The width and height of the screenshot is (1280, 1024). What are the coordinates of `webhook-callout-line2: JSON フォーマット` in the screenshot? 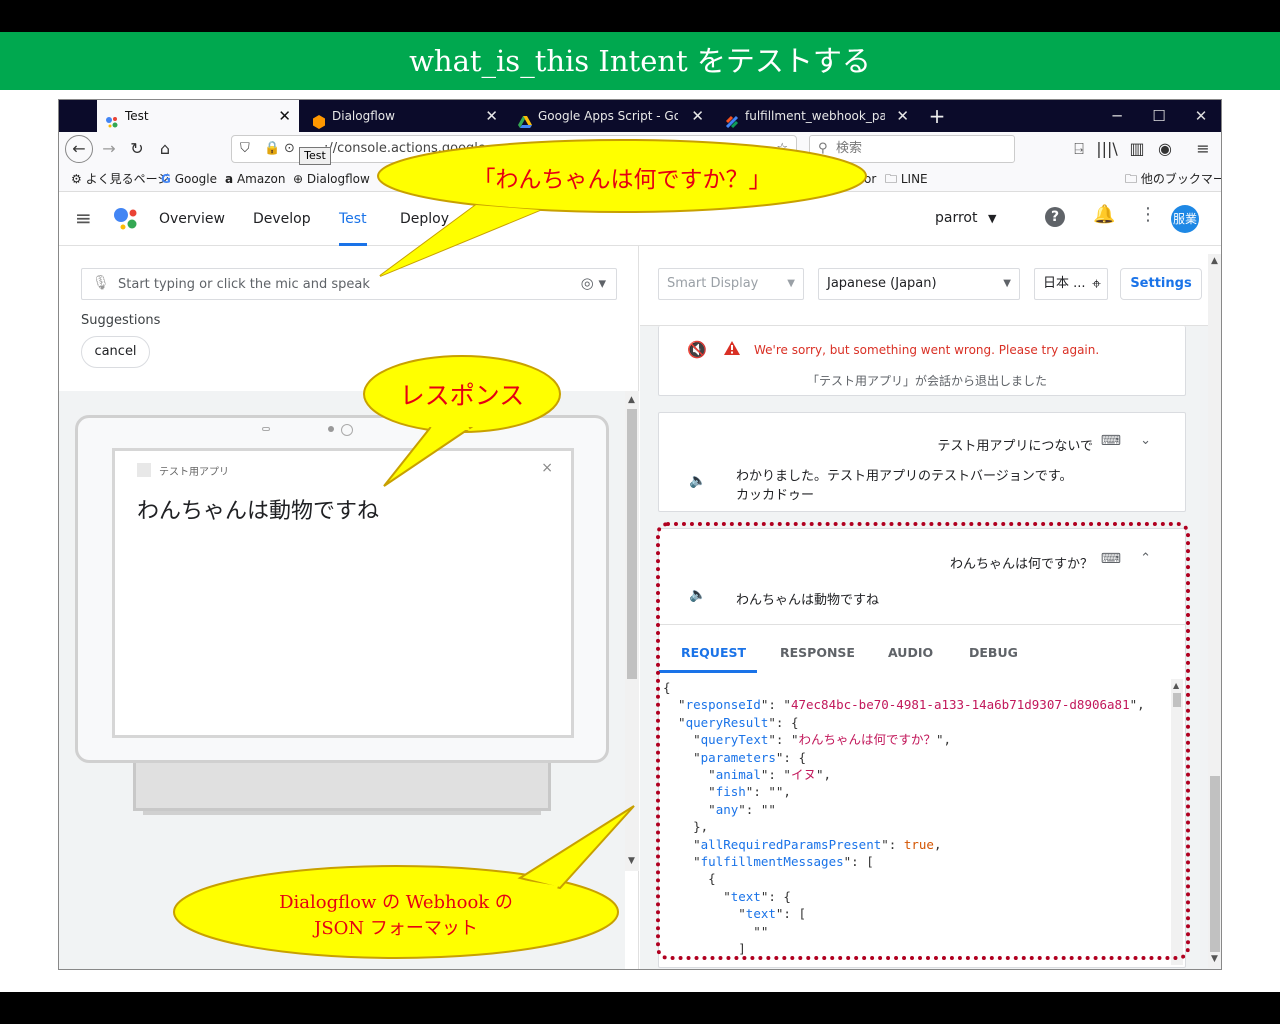 It's located at (396, 928).